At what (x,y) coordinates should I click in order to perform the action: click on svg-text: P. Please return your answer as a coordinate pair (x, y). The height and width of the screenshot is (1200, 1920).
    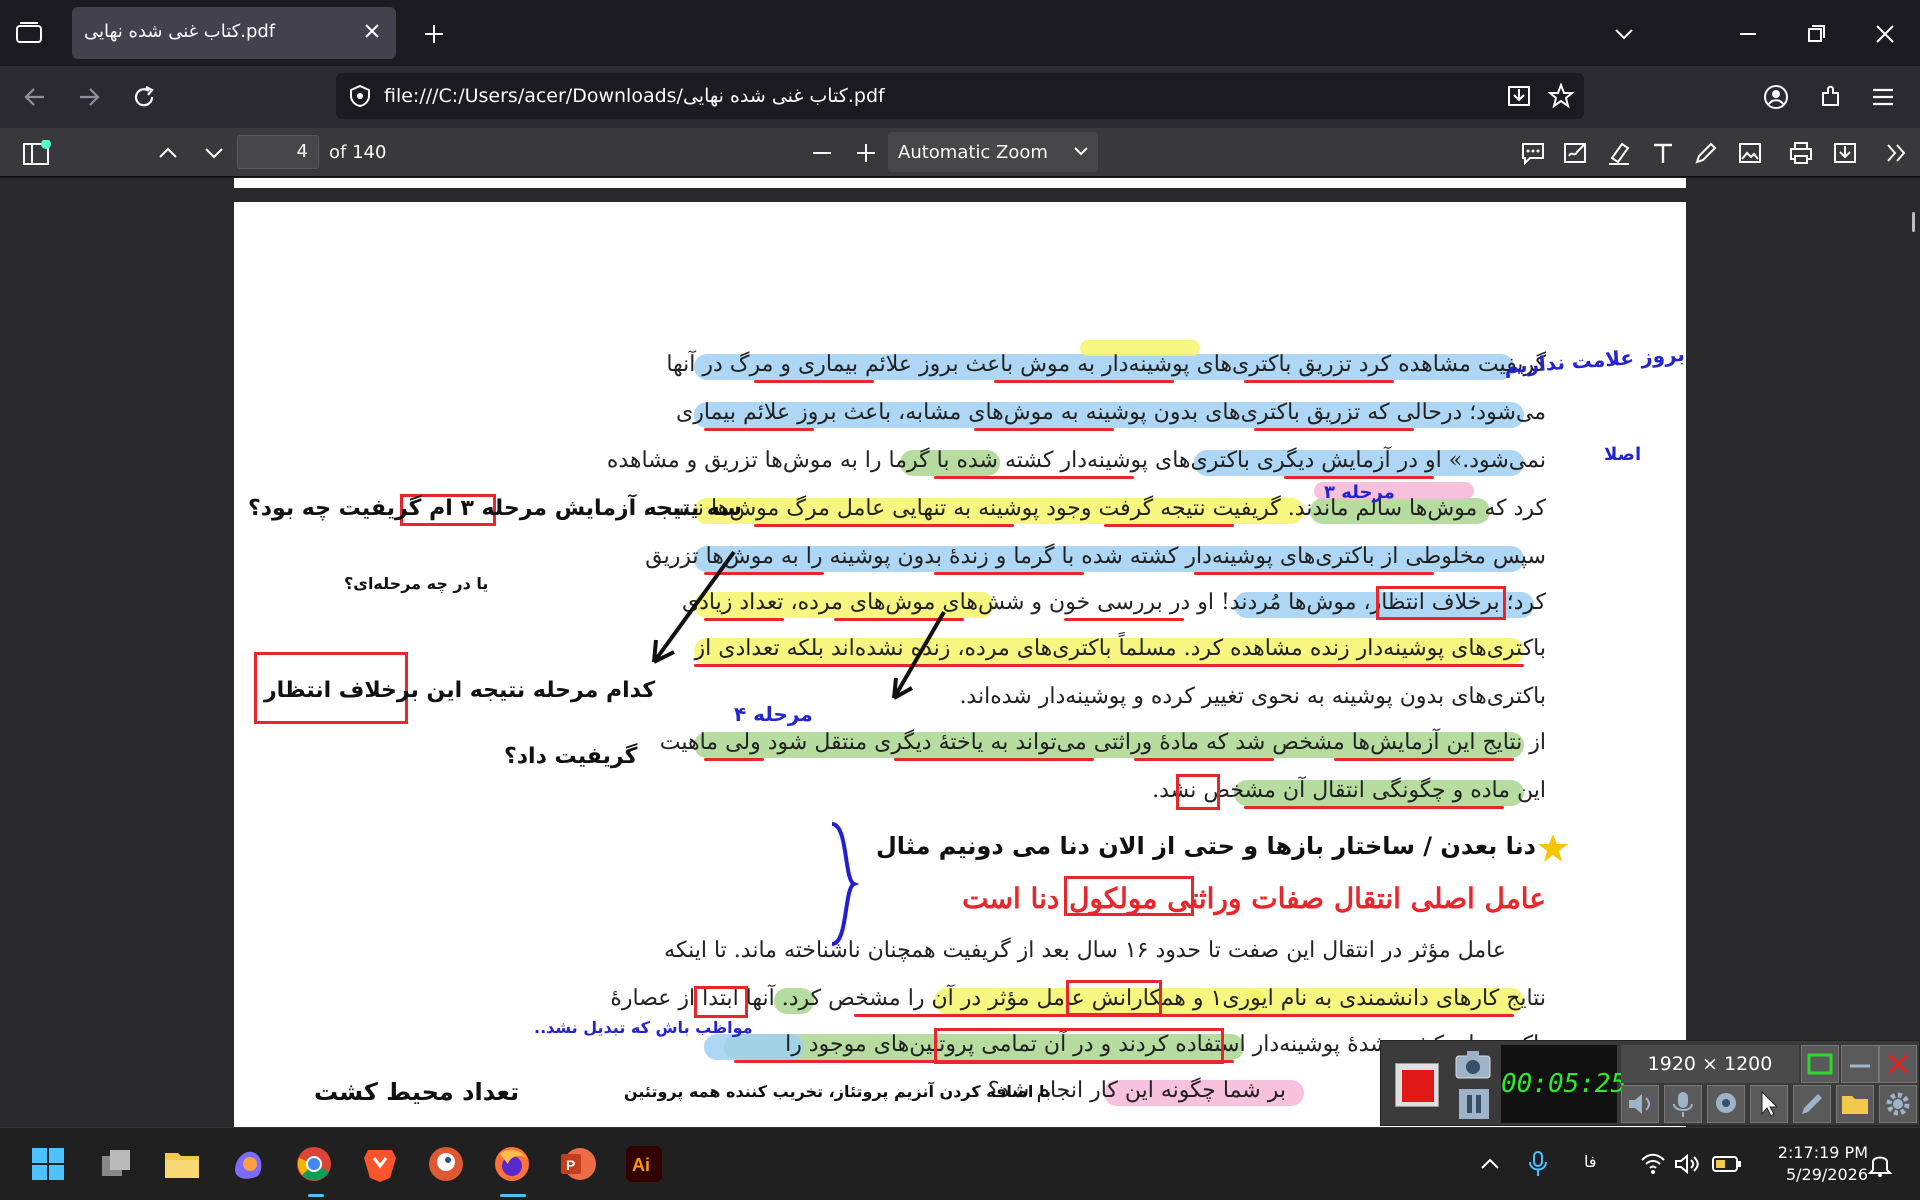
    Looking at the image, I should click on (570, 1165).